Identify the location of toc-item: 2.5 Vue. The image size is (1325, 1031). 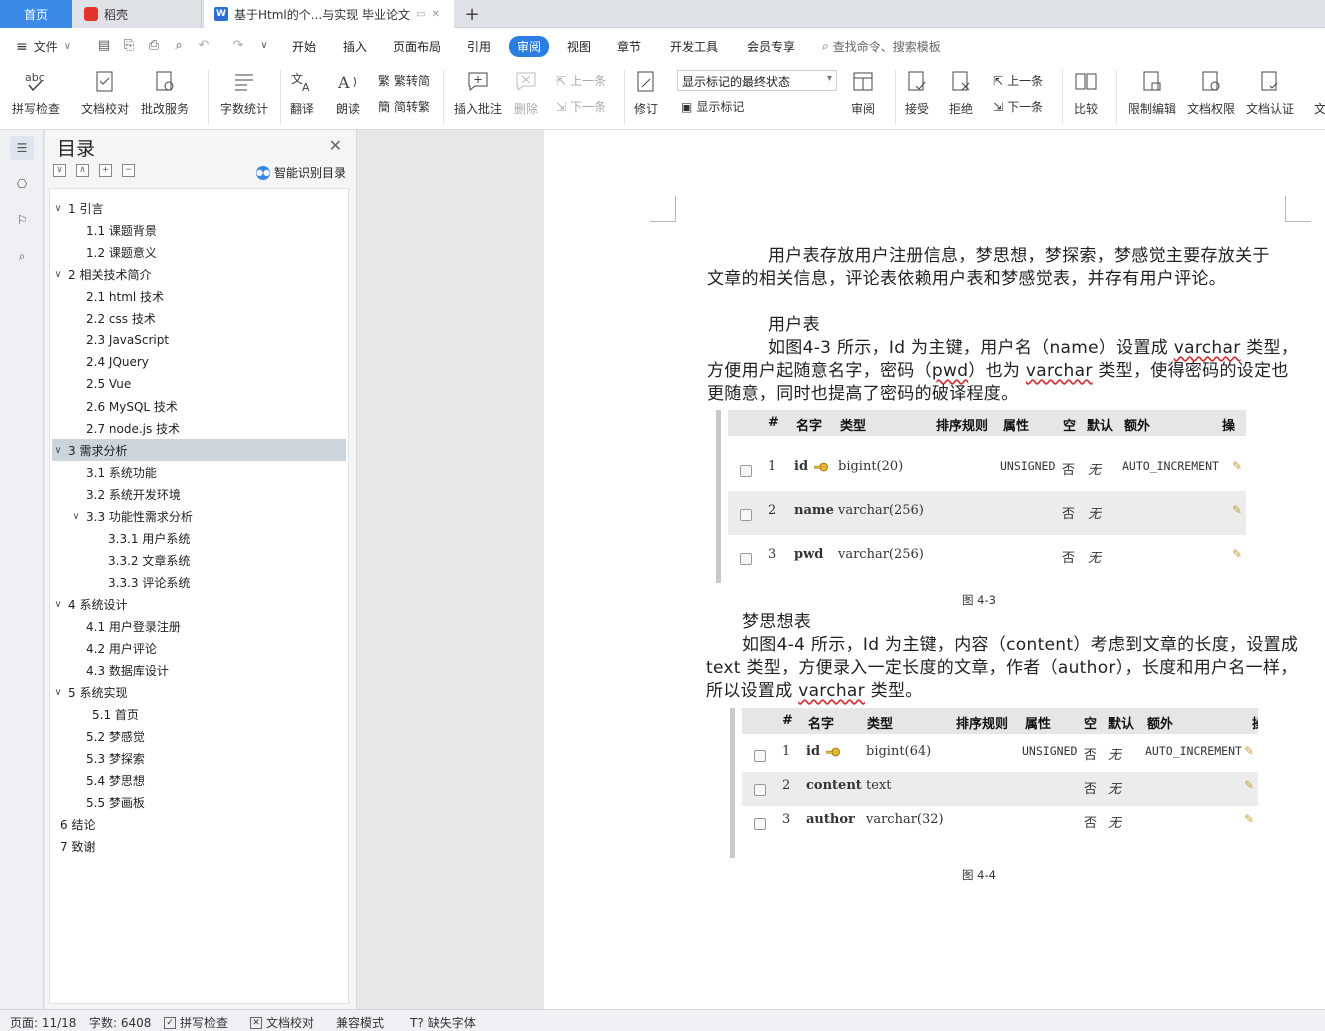
(199, 384).